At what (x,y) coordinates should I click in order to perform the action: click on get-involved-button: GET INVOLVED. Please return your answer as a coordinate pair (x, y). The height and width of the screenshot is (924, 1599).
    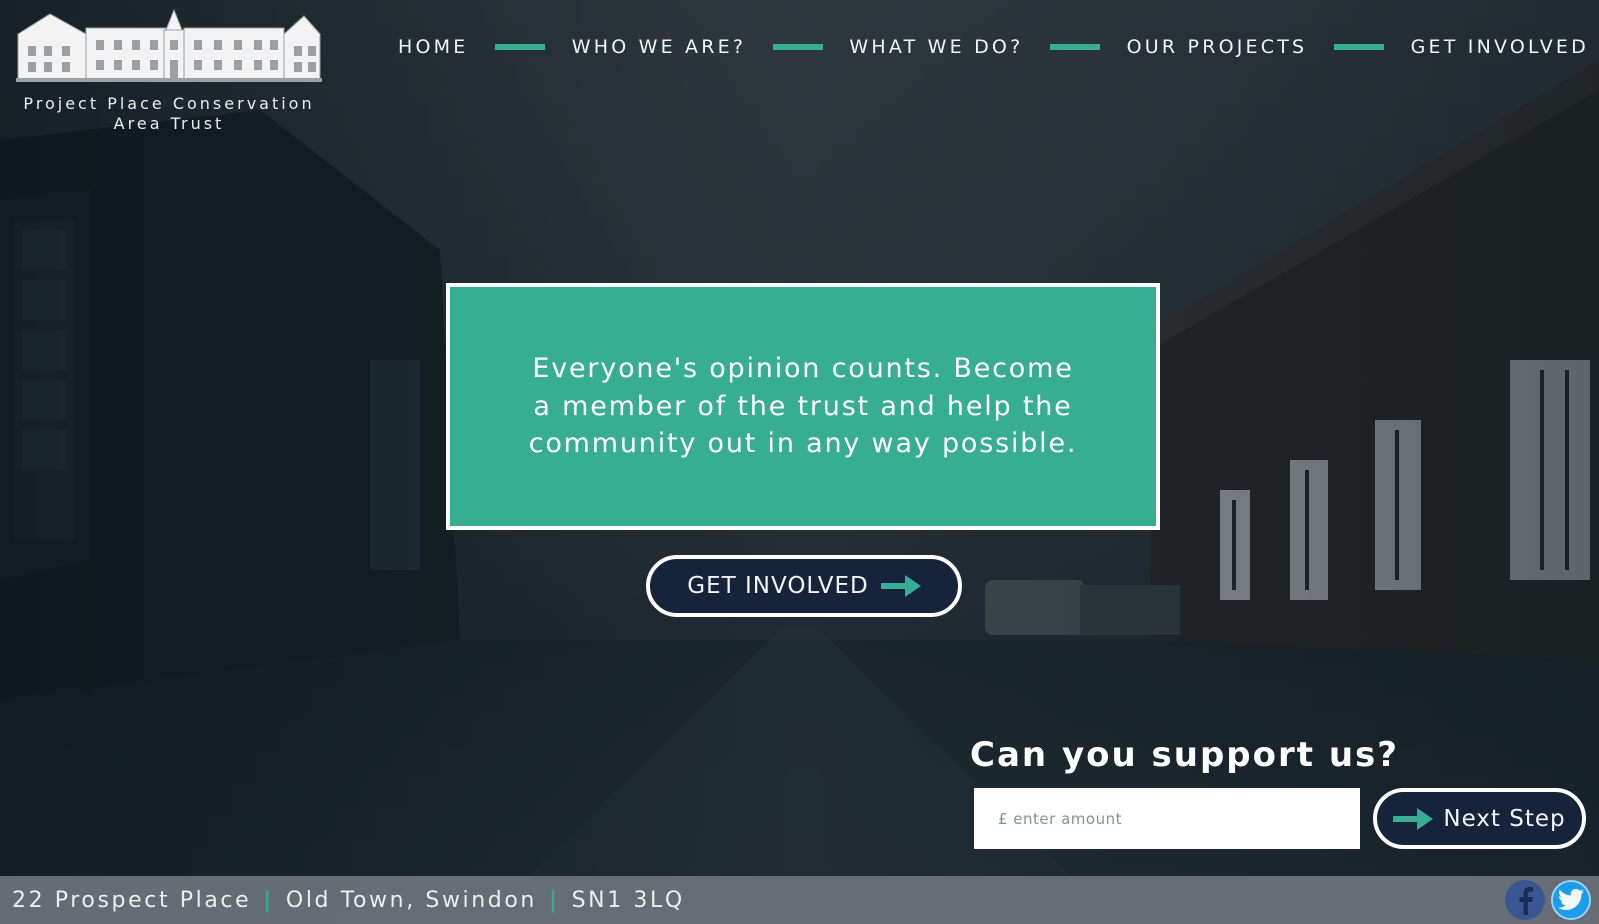
    Looking at the image, I should click on (804, 586).